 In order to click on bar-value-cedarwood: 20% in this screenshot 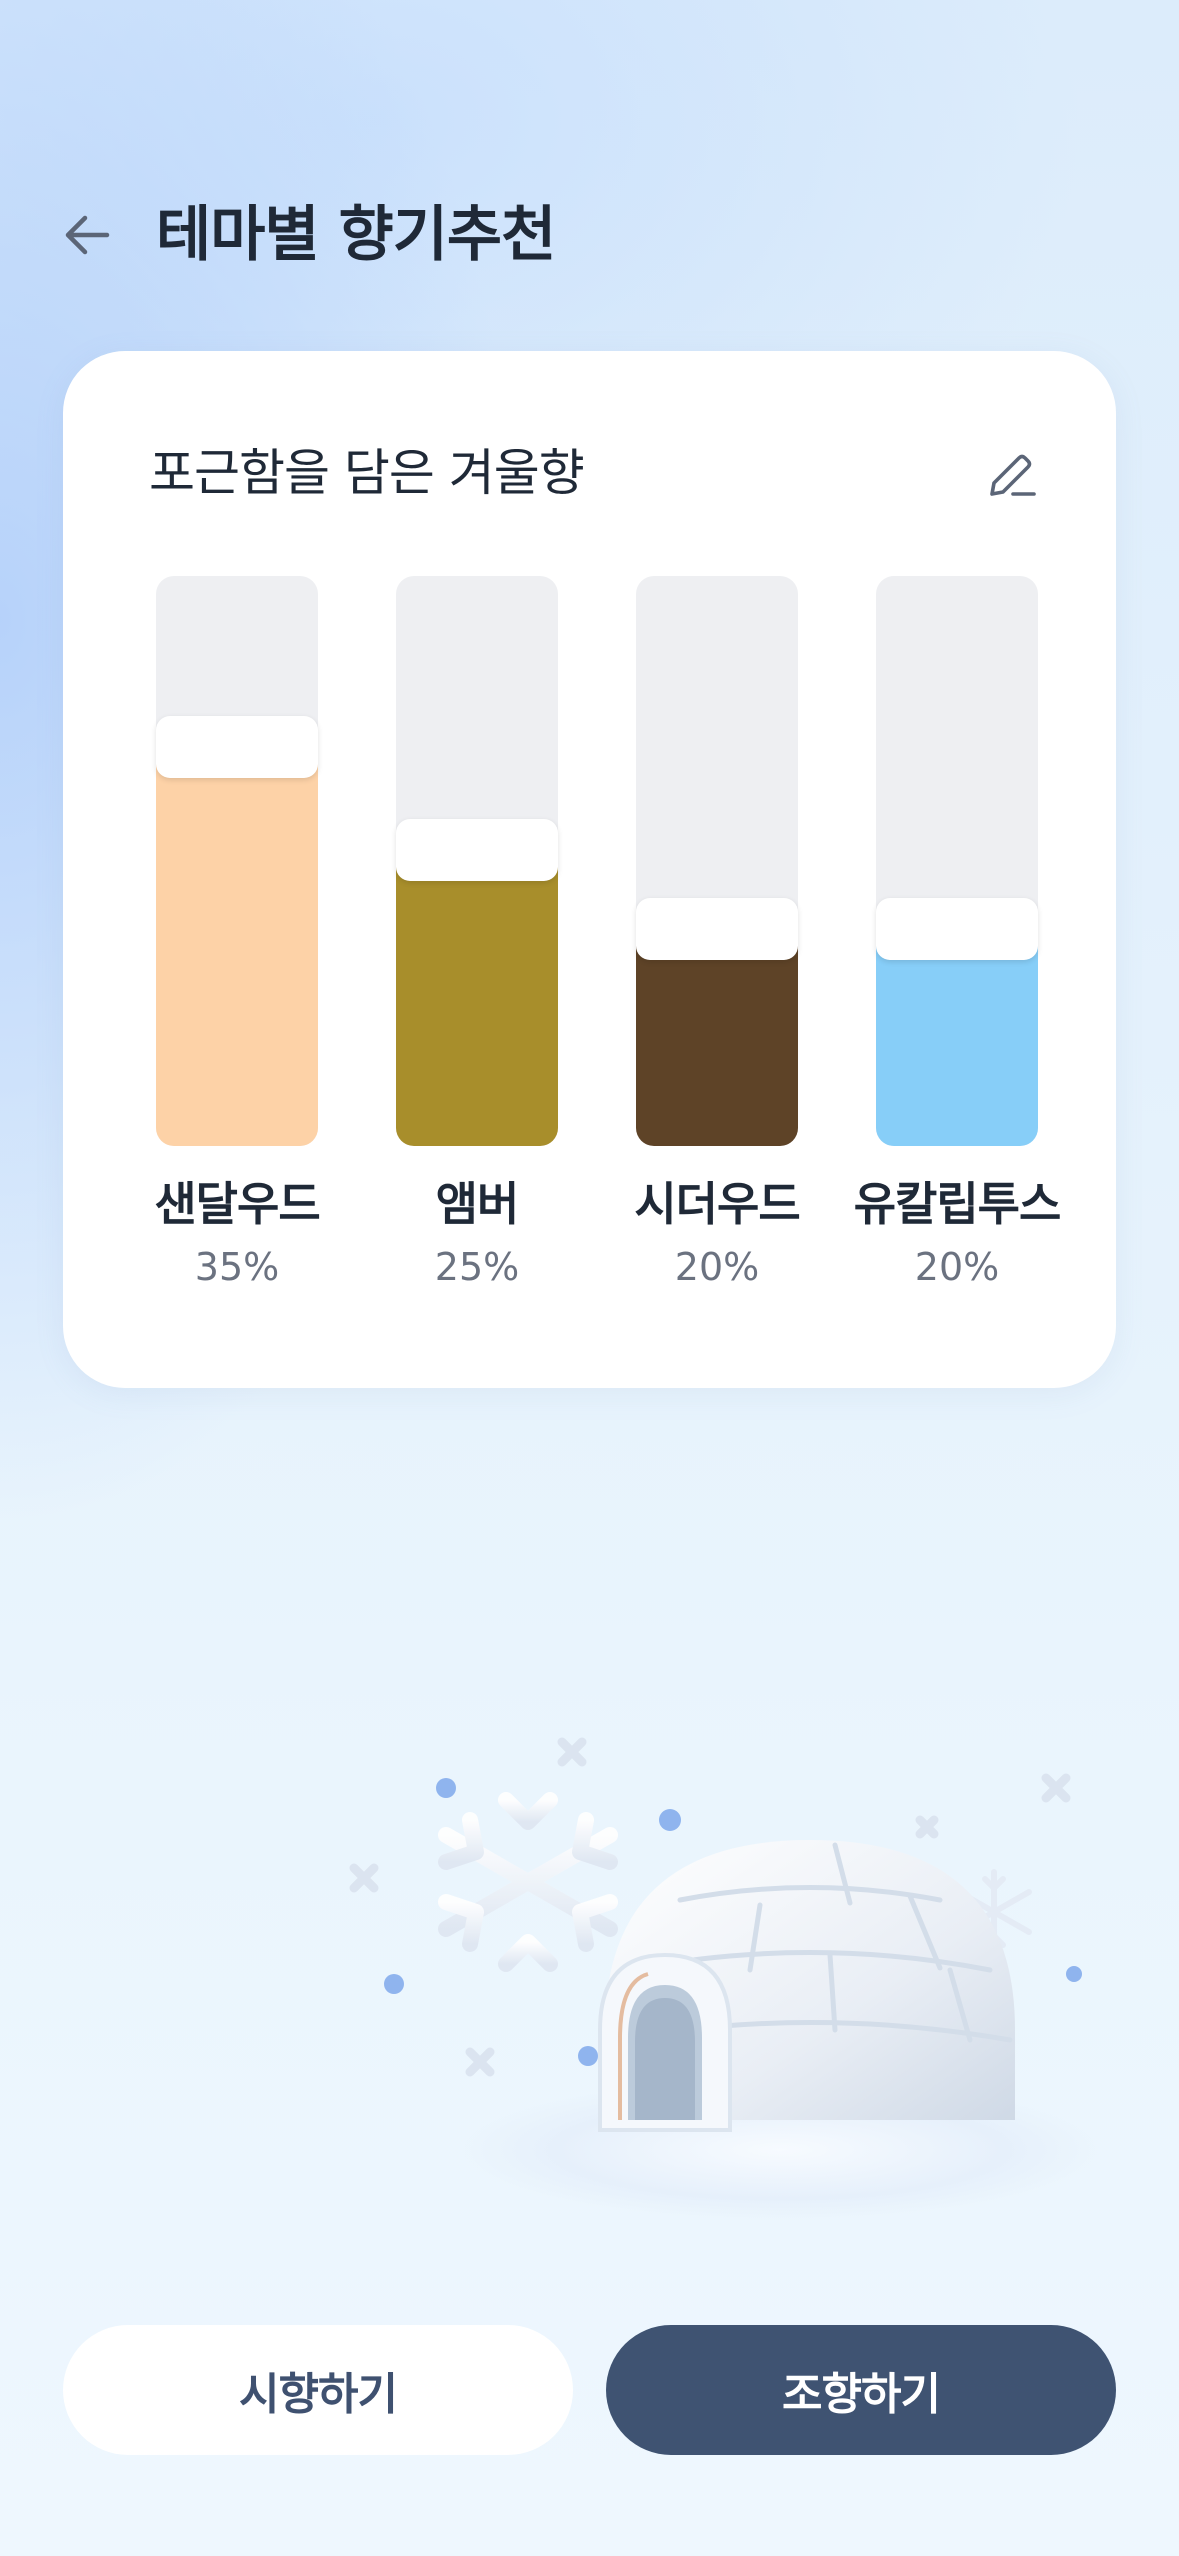, I will do `click(717, 1267)`.